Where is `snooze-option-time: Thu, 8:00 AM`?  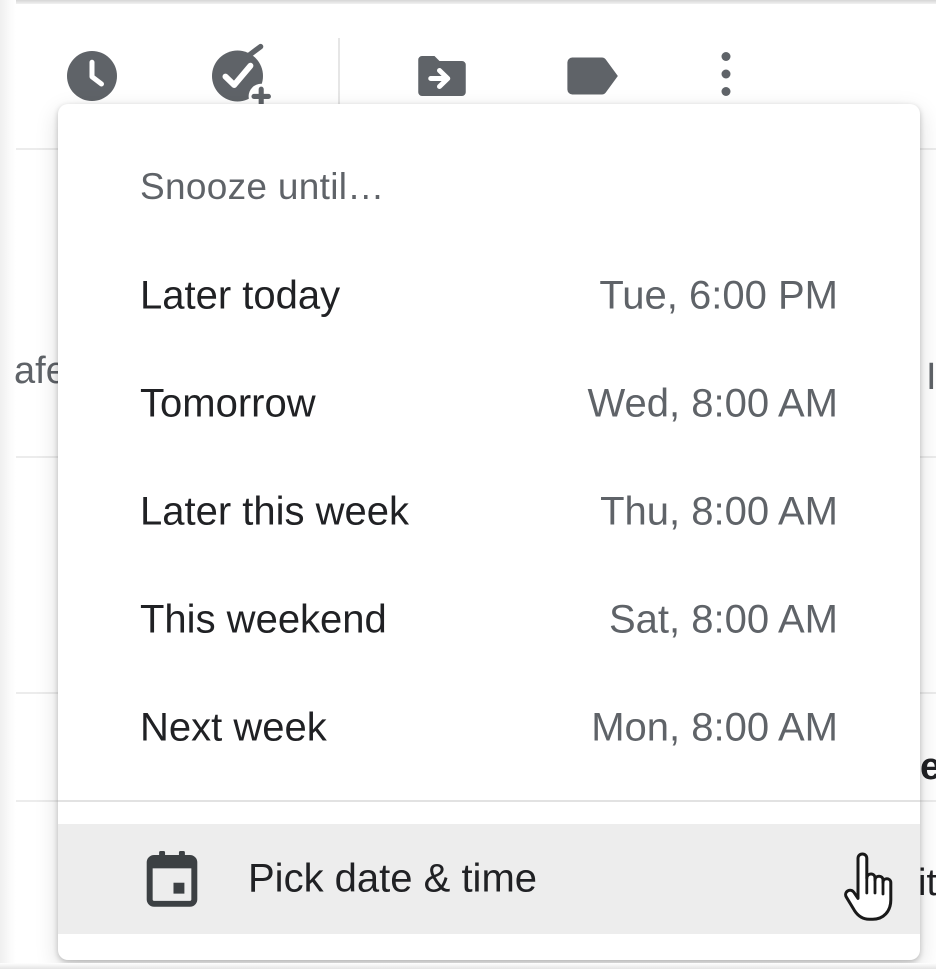 snooze-option-time: Thu, 8:00 AM is located at coordinates (719, 511).